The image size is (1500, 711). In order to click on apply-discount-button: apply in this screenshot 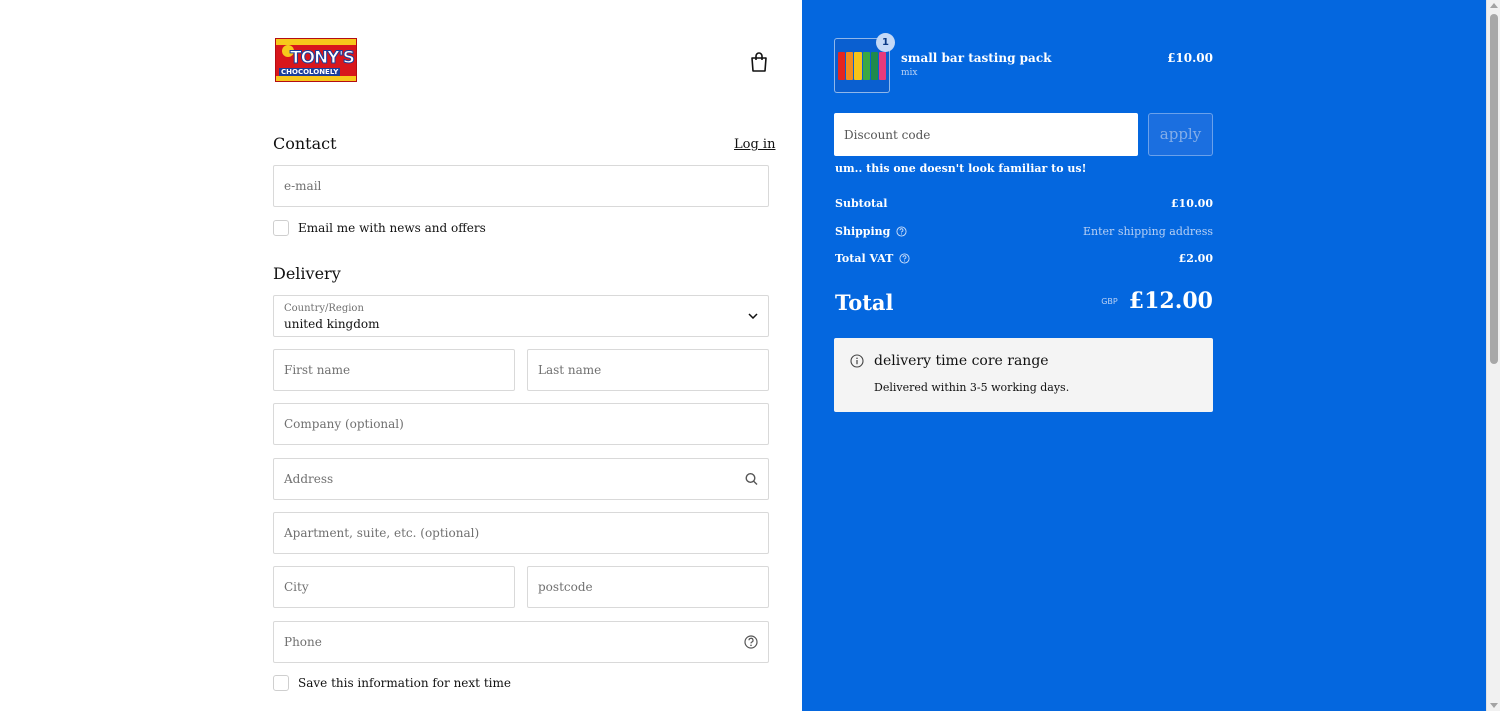, I will do `click(1180, 134)`.